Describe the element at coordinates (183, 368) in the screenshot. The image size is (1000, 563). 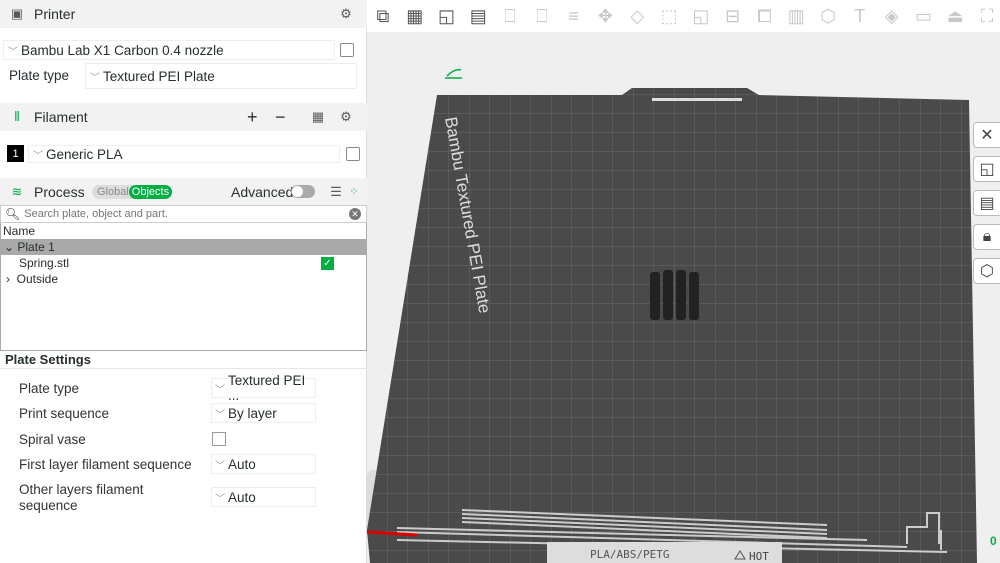
I see `divider` at that location.